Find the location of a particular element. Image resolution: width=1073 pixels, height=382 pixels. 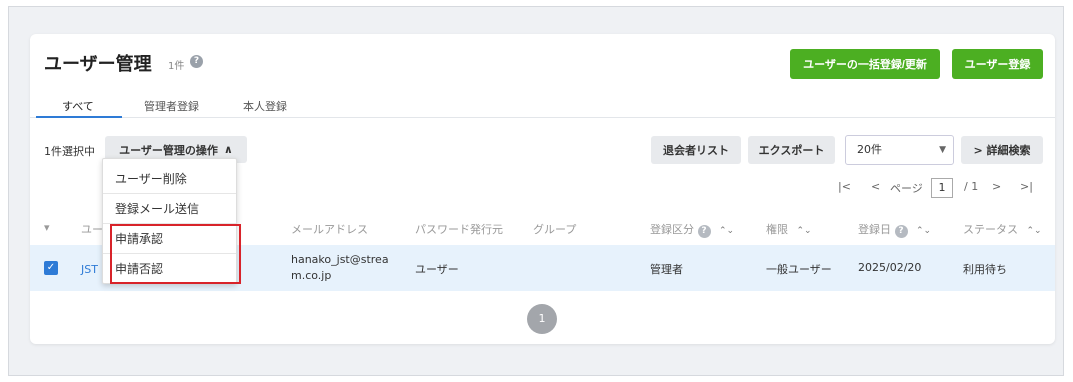

user-count: 1件 is located at coordinates (176, 66).